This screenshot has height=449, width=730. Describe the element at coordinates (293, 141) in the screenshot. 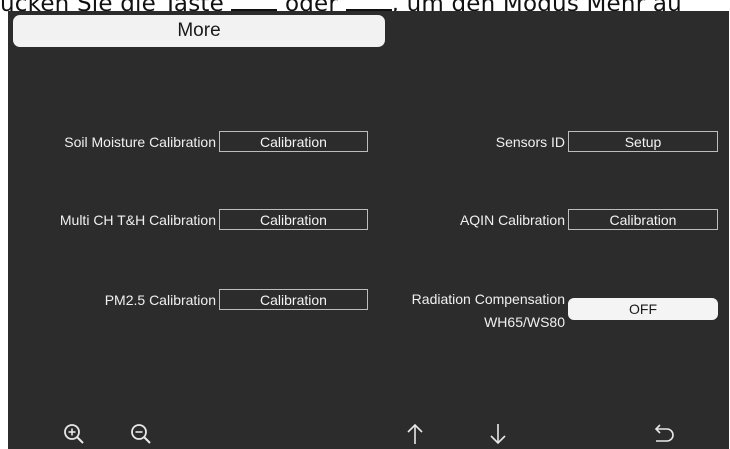

I see `soil-moisture-calibration-button: Calibration` at that location.